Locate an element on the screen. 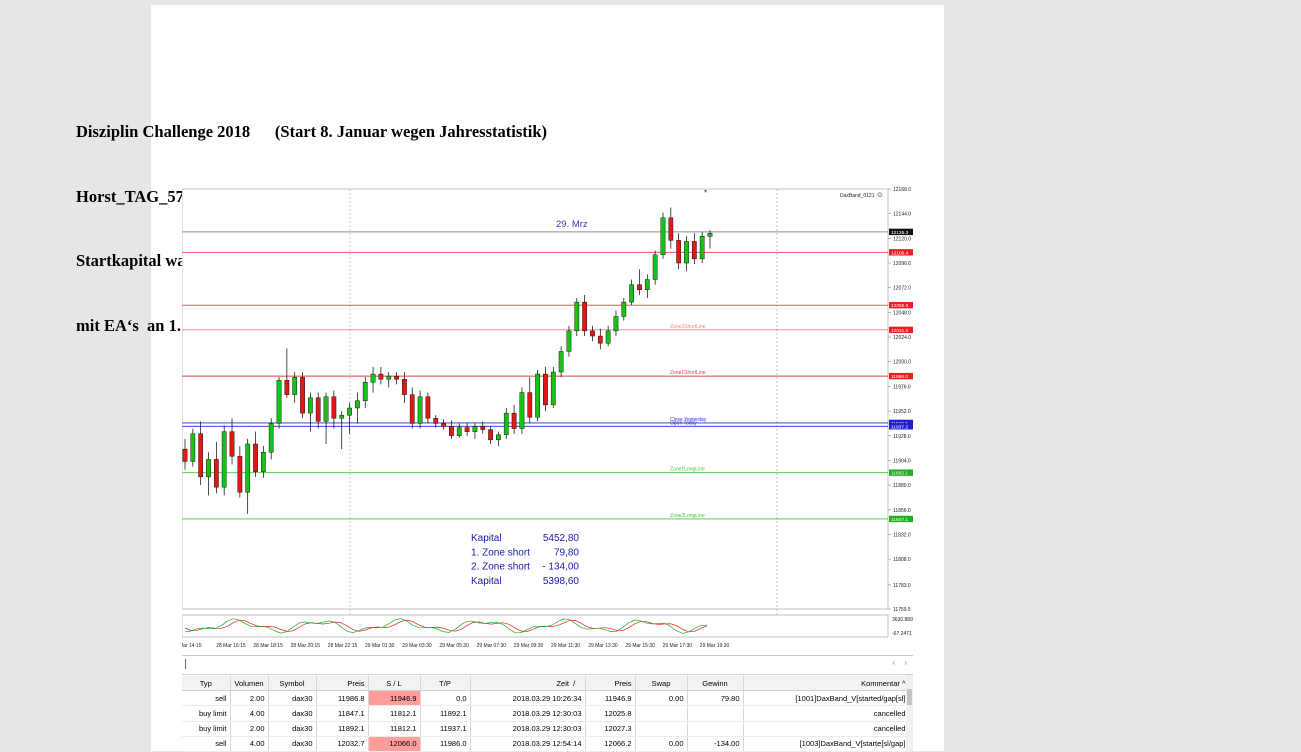 This screenshot has width=1301, height=752. chart-date-label: 29. Mrz is located at coordinates (572, 224).